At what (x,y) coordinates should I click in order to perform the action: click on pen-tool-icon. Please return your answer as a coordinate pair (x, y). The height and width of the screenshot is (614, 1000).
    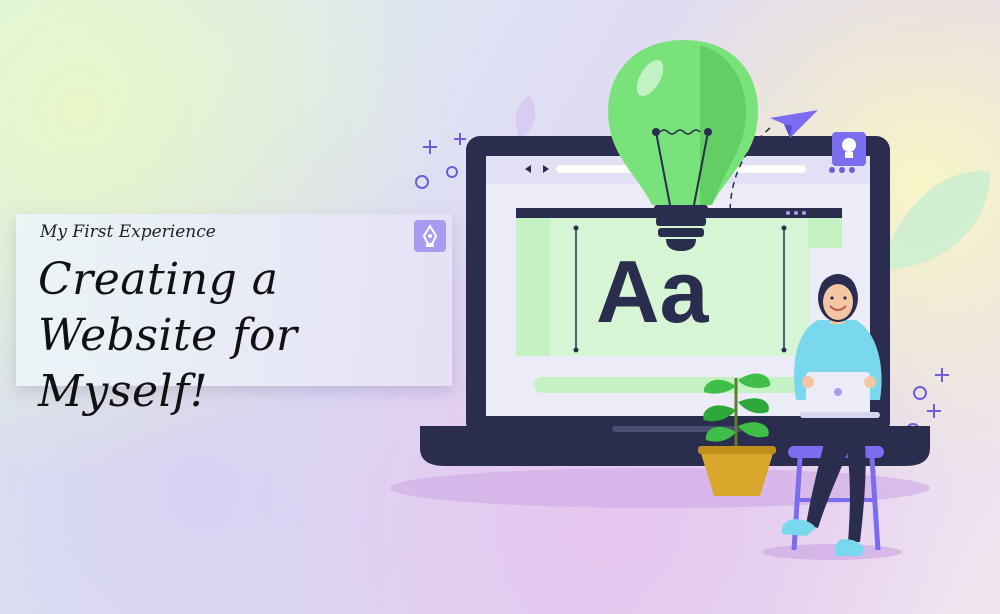
    Looking at the image, I should click on (430, 236).